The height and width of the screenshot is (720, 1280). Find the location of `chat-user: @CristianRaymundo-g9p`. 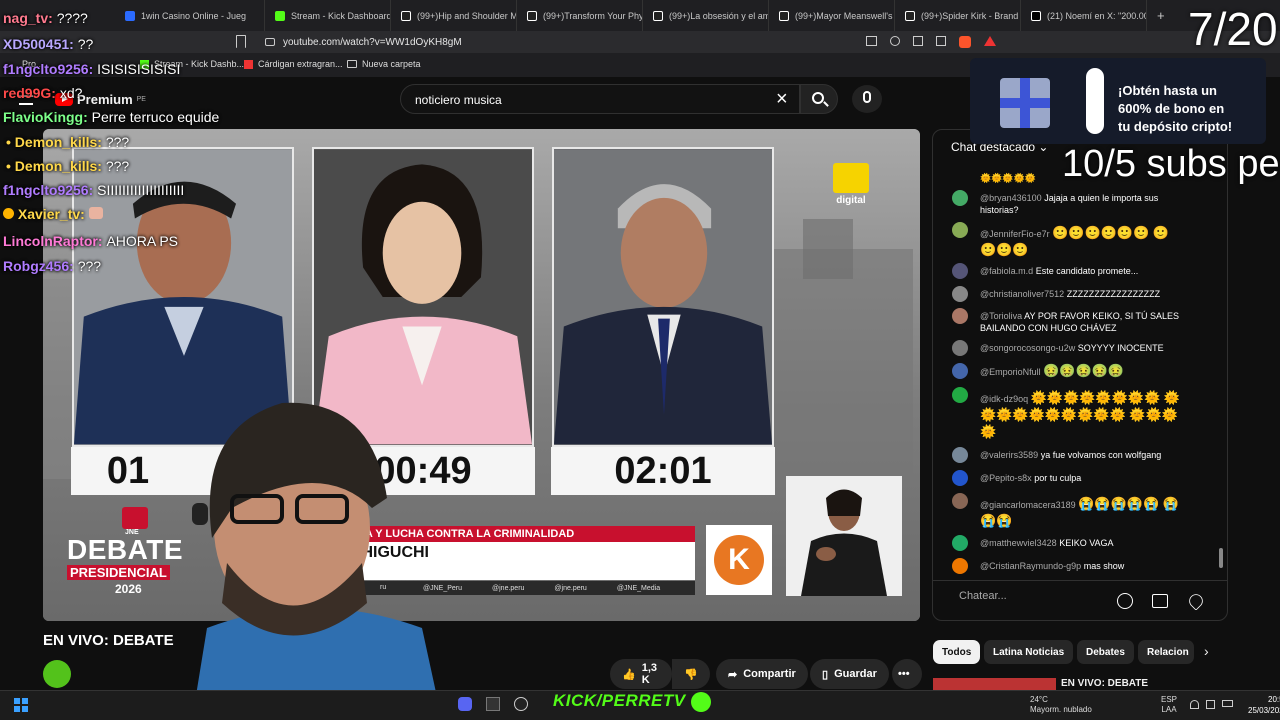

chat-user: @CristianRaymundo-g9p is located at coordinates (1030, 566).